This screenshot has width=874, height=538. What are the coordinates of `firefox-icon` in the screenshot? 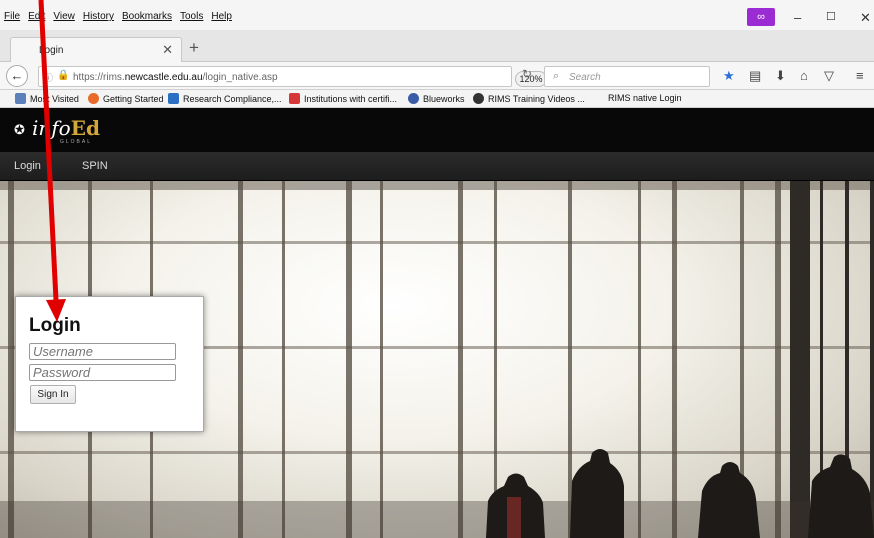 It's located at (93, 98).